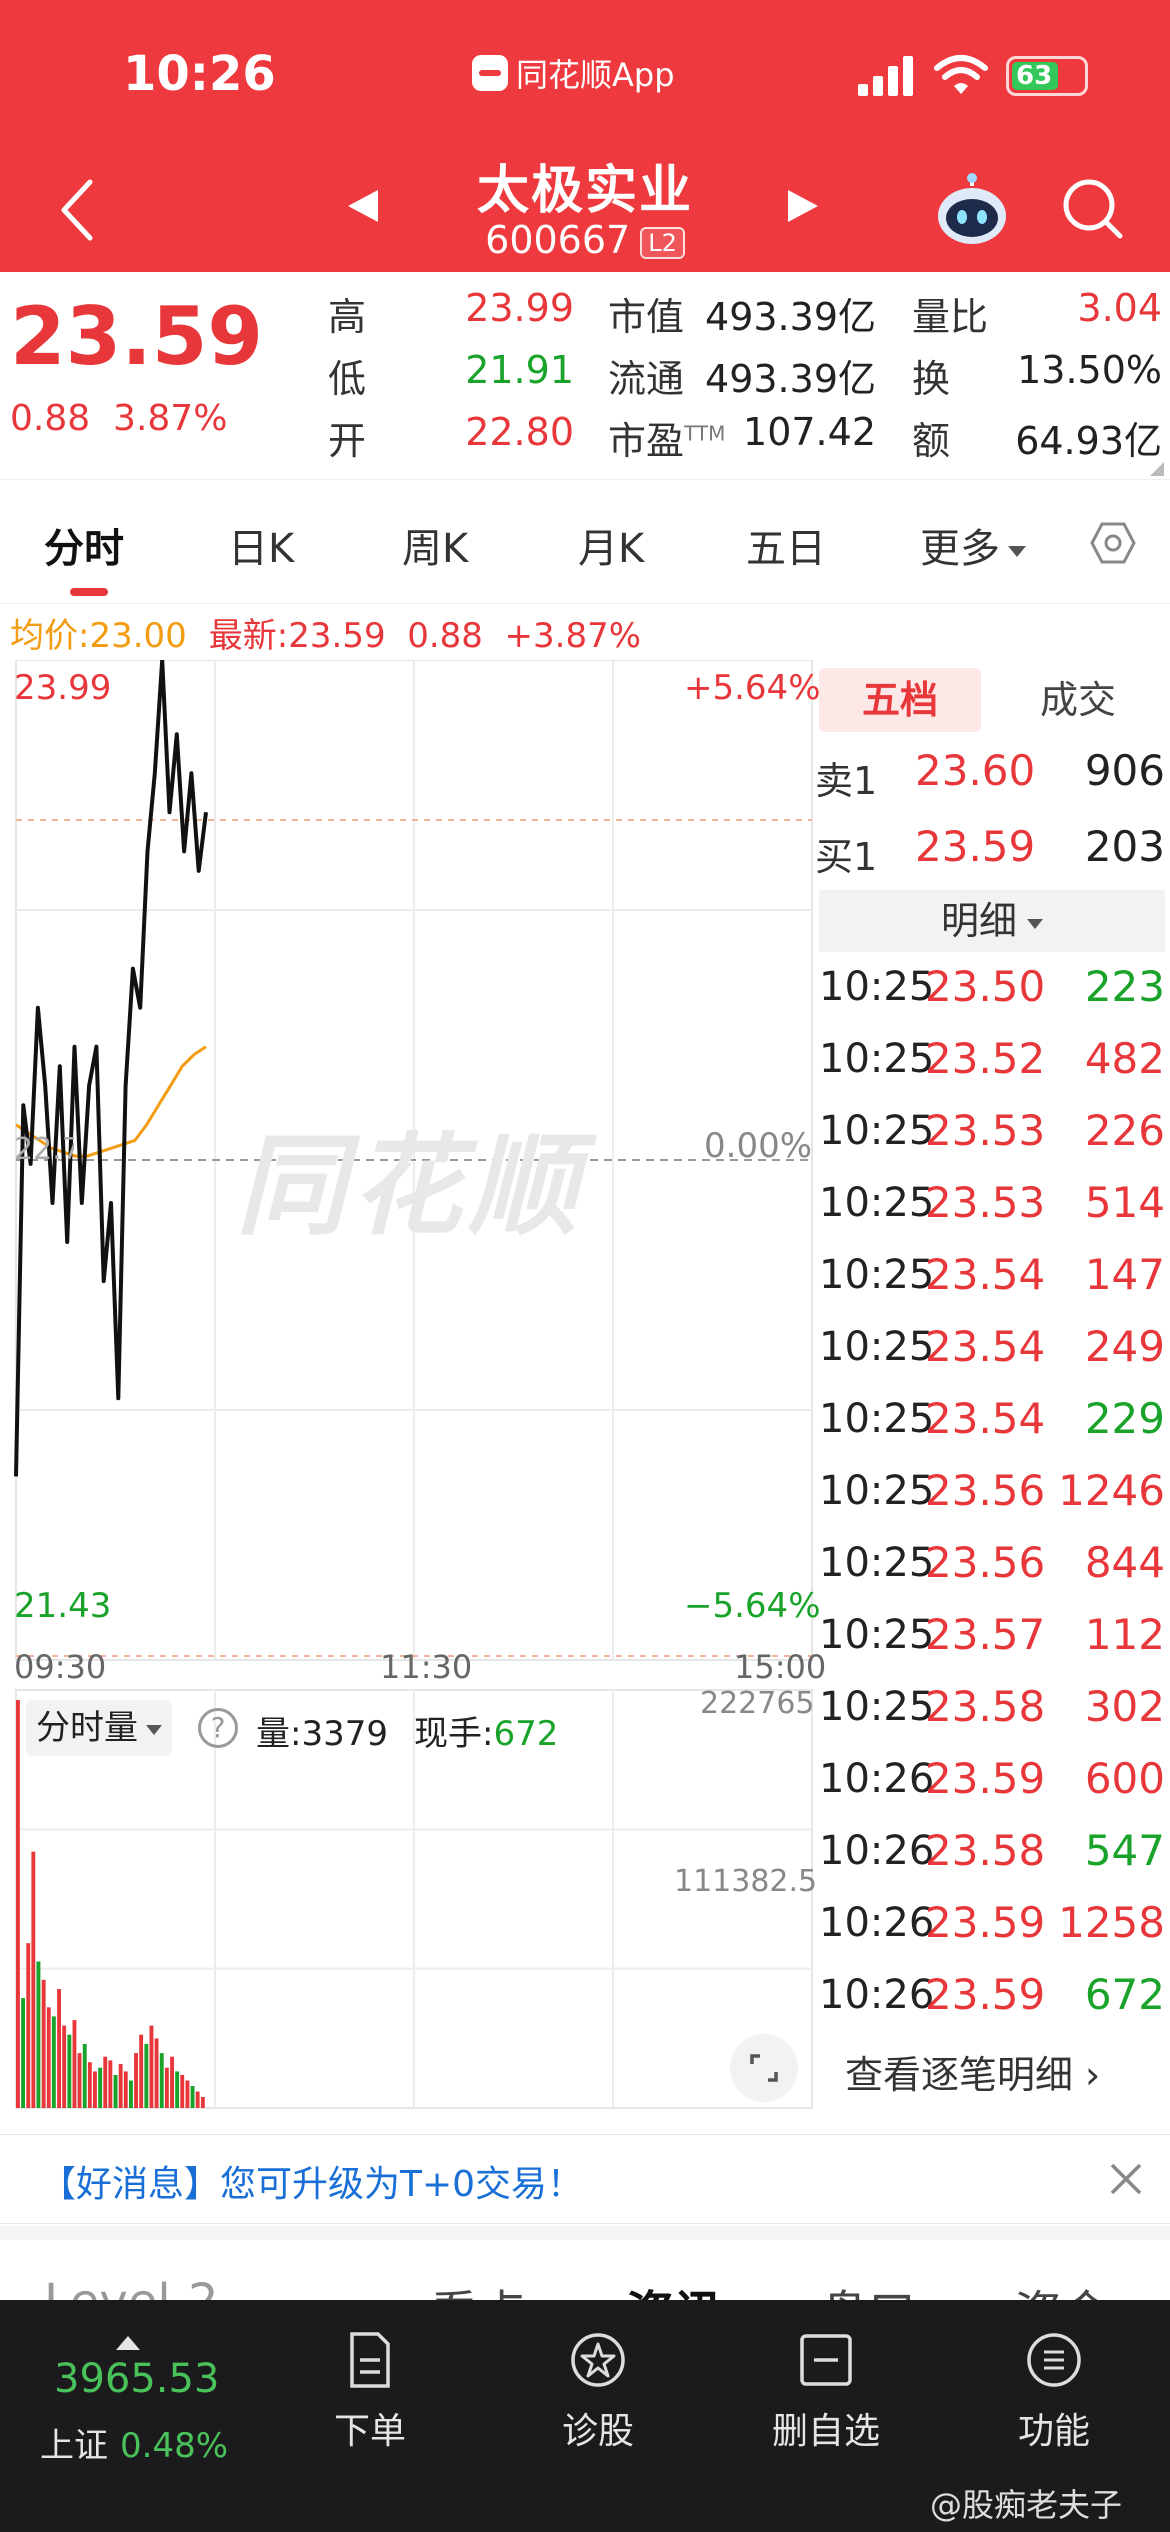 This screenshot has height=2532, width=1170. What do you see at coordinates (758, 1146) in the screenshot?
I see `pct-zero-label: 0.00%` at bounding box center [758, 1146].